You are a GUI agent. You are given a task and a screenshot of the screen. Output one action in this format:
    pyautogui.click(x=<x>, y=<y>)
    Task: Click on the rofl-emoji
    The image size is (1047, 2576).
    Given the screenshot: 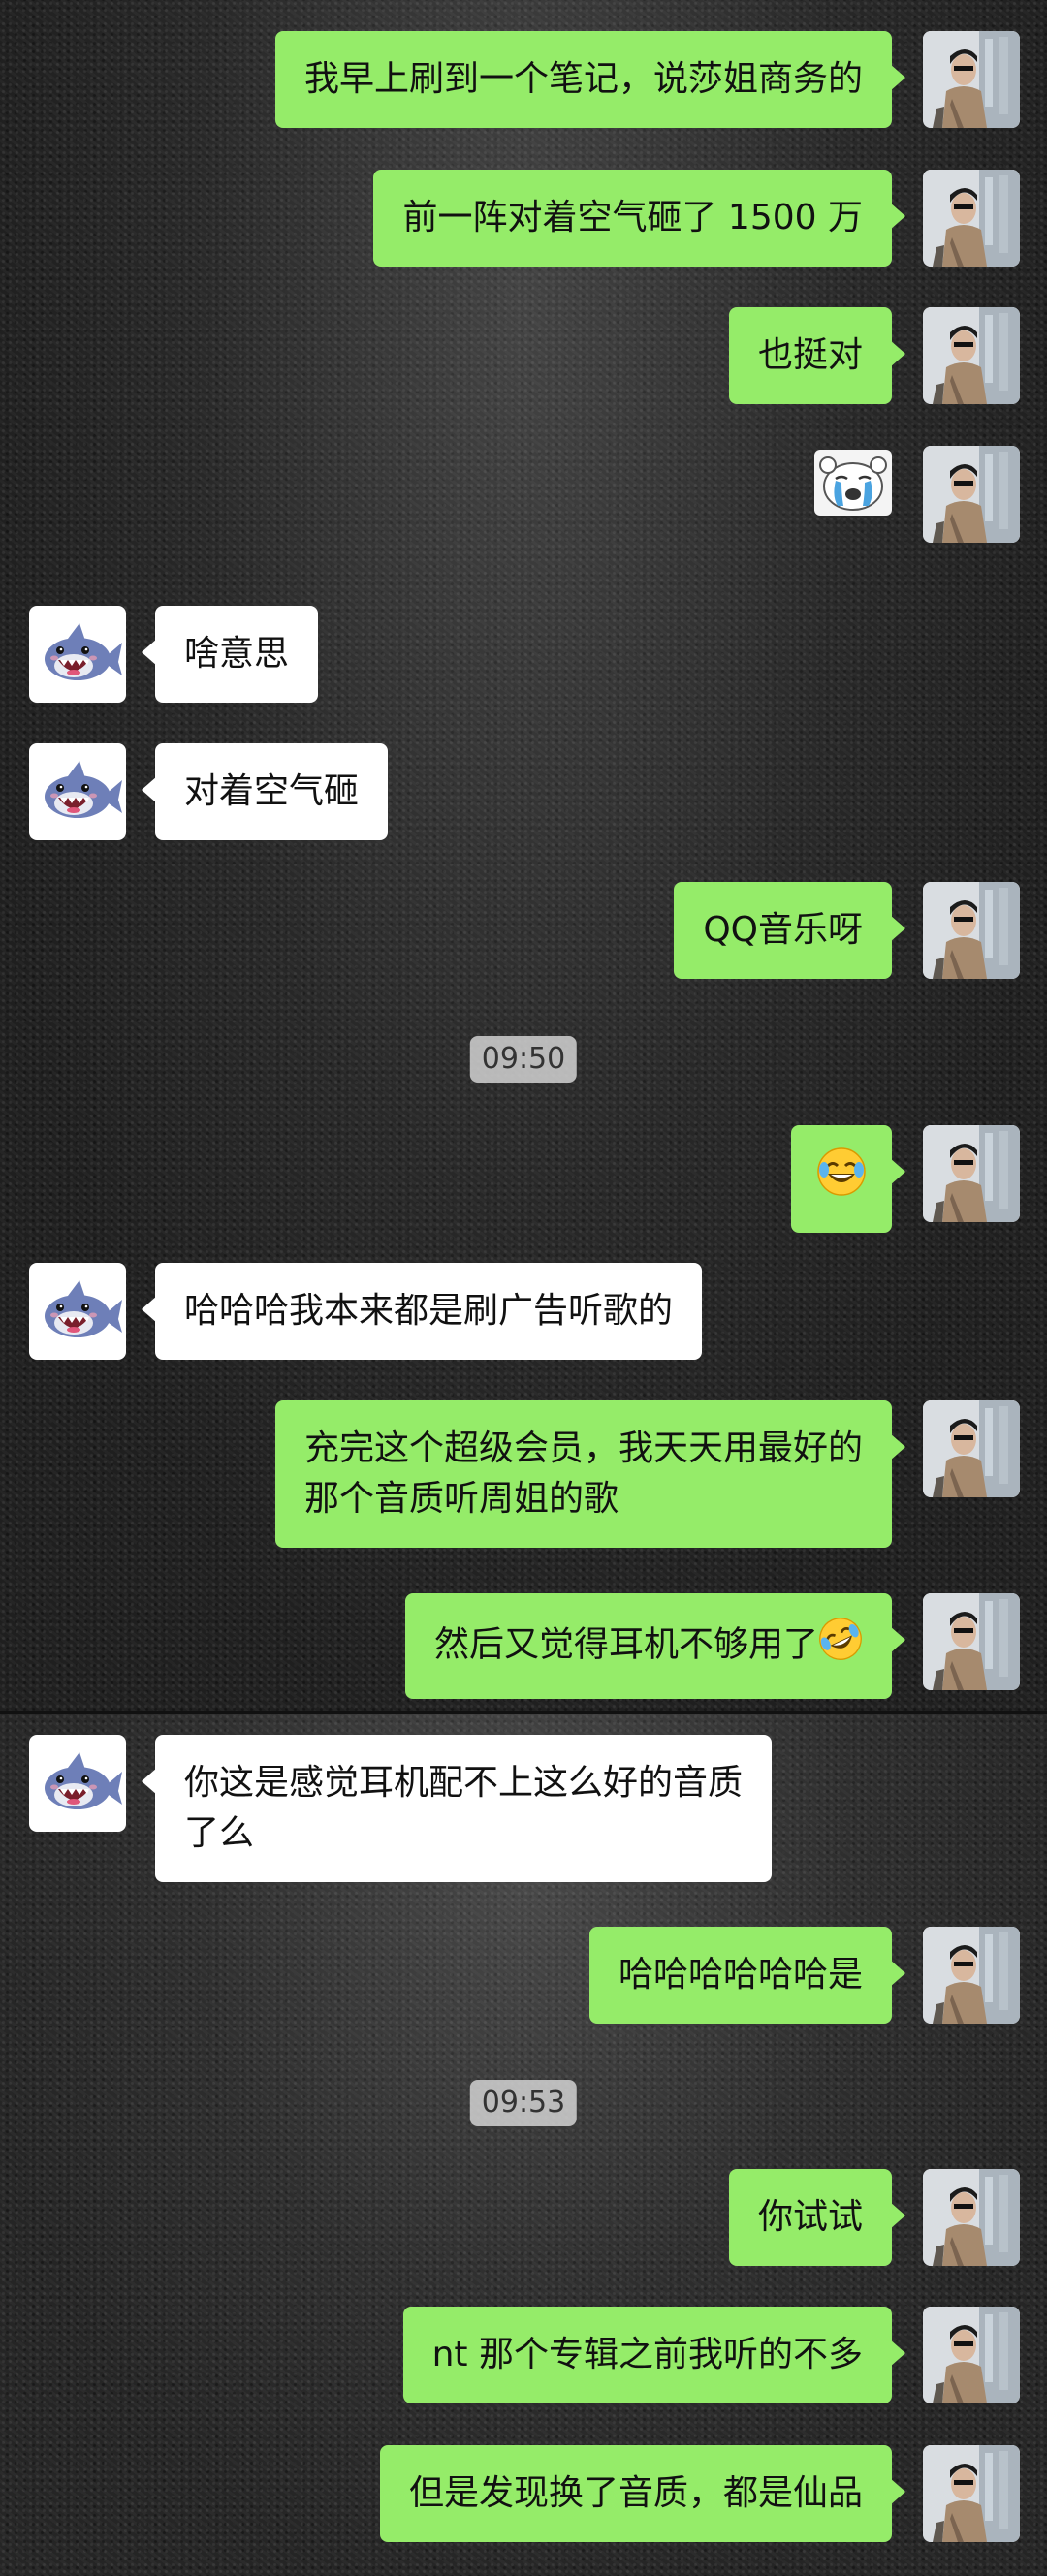 What is the action you would take?
    pyautogui.click(x=840, y=1646)
    